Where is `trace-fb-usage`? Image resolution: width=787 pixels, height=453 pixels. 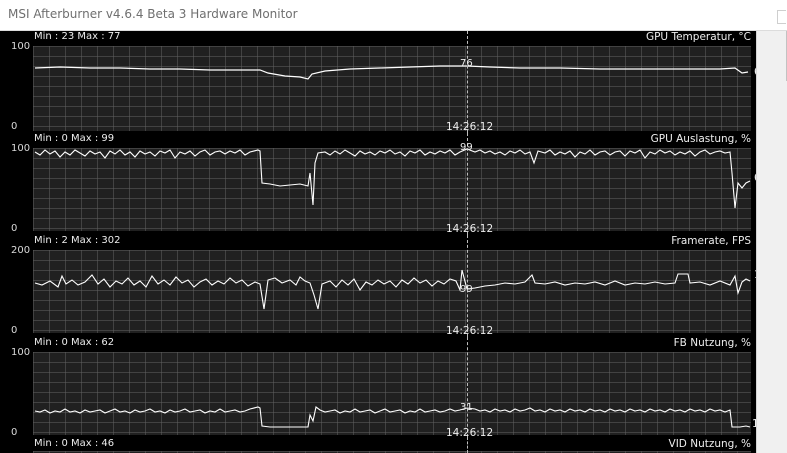 trace-fb-usage is located at coordinates (392, 417).